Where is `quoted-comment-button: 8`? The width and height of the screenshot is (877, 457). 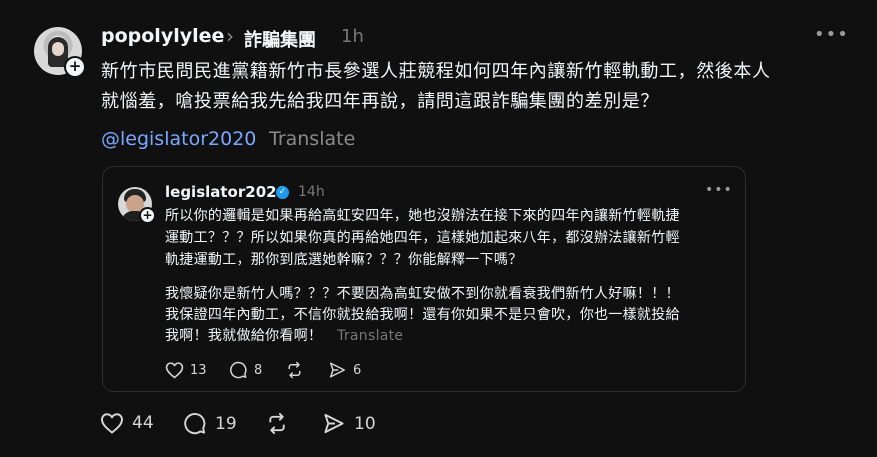
quoted-comment-button: 8 is located at coordinates (245, 370).